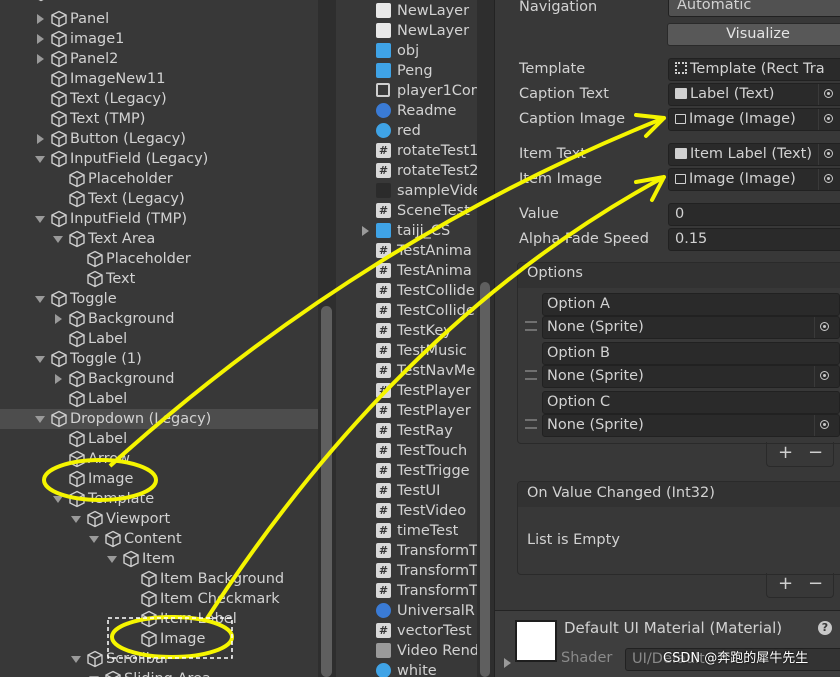  I want to click on visualize-button: Visualize, so click(753, 34).